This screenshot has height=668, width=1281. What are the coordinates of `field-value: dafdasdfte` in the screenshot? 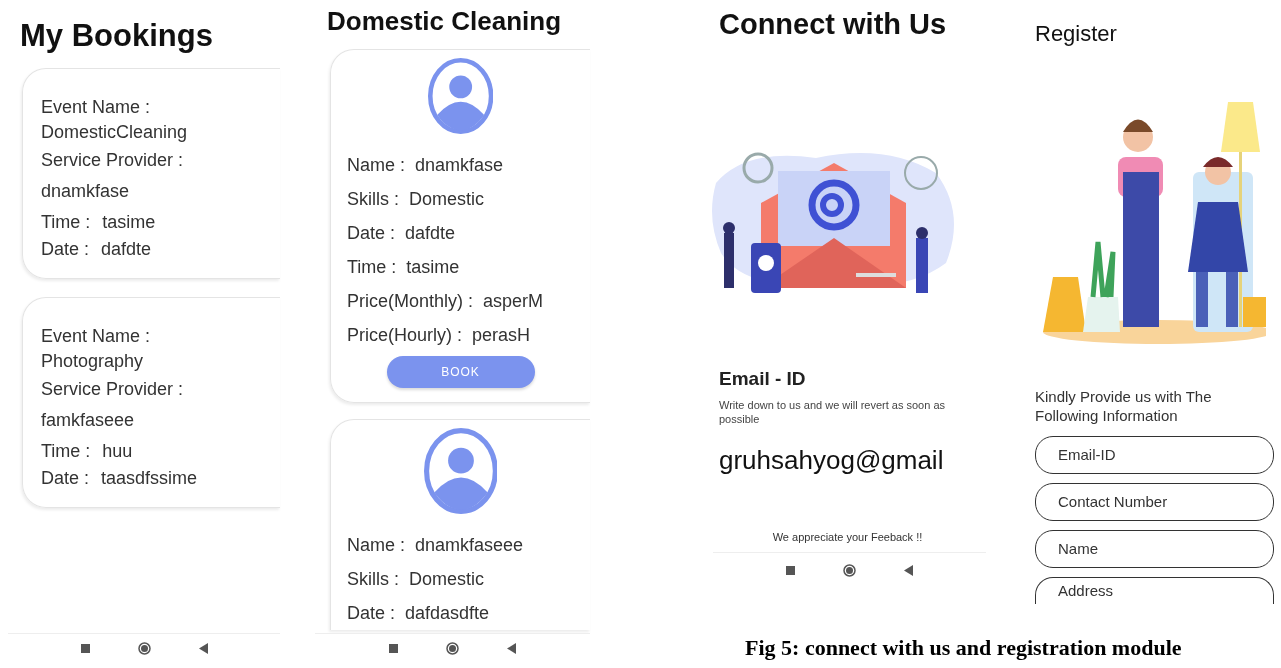 It's located at (447, 613).